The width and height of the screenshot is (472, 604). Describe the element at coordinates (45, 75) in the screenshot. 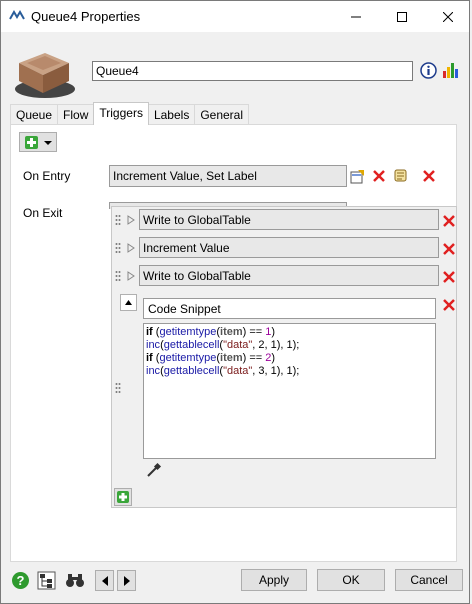

I see `queue-object-icon` at that location.